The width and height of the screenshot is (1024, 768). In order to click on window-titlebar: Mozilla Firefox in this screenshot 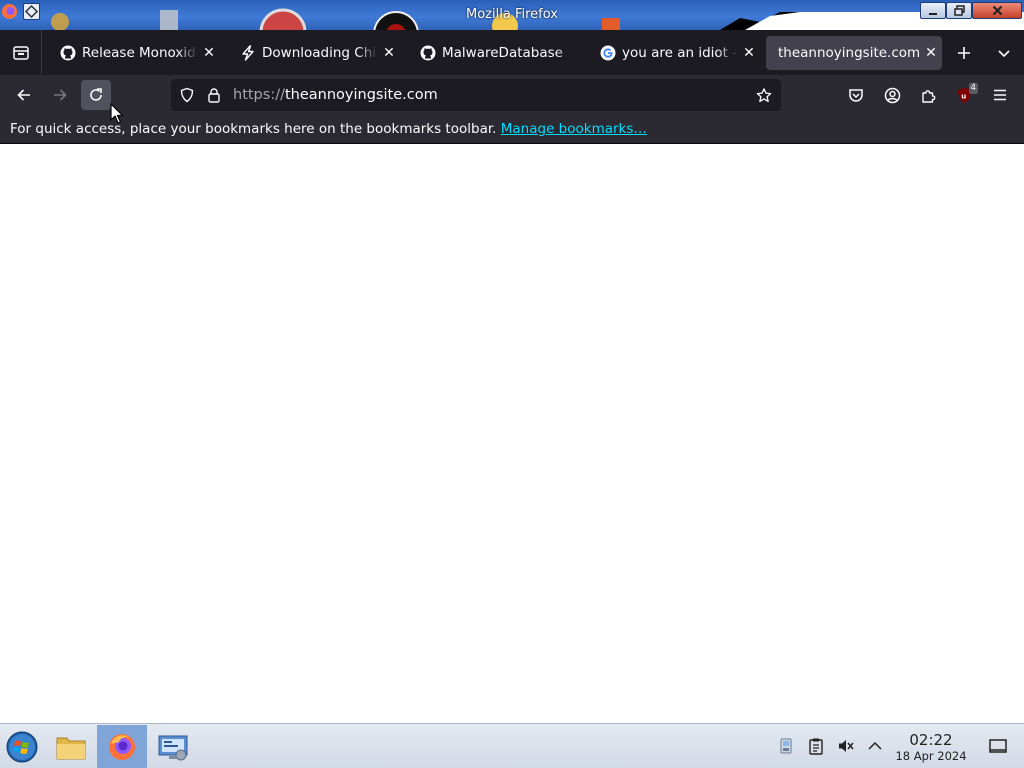, I will do `click(512, 15)`.